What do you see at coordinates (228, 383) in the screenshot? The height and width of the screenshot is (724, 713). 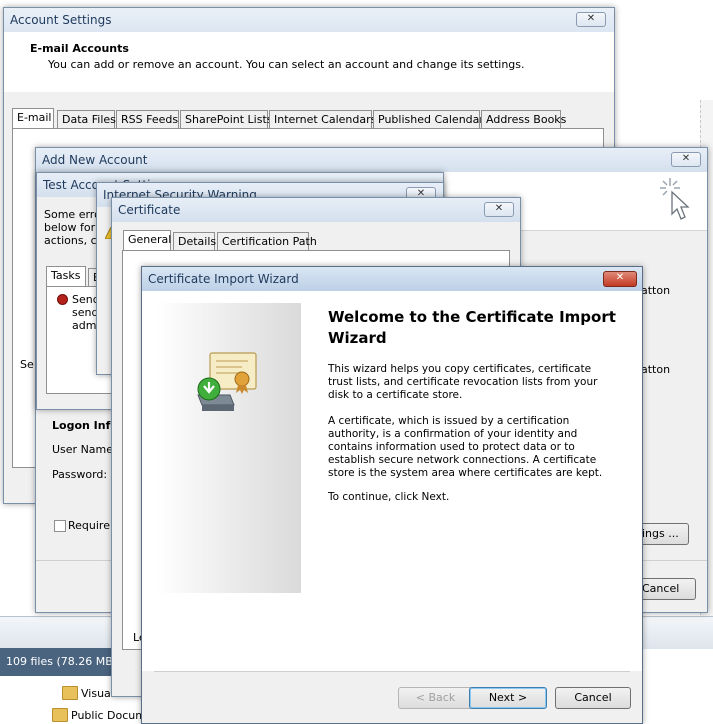 I see `certificate-import-icon` at bounding box center [228, 383].